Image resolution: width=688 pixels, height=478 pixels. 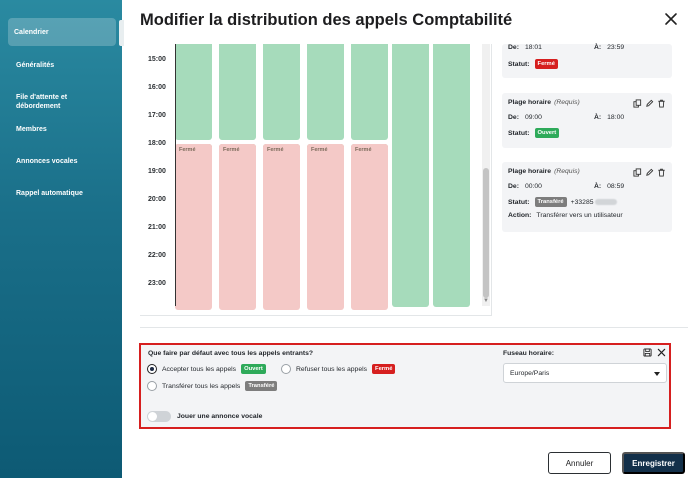 What do you see at coordinates (582, 202) in the screenshot?
I see `transfer-phone: +33285` at bounding box center [582, 202].